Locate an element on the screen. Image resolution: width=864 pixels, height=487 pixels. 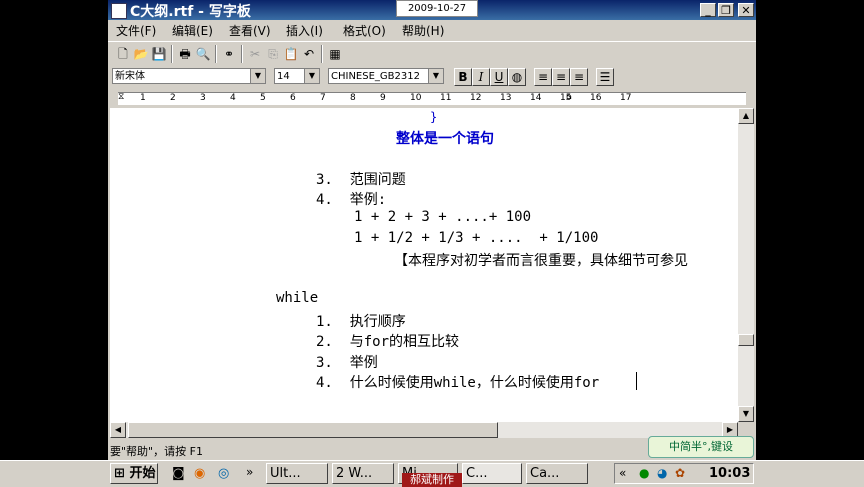
paste-clipboard-icon: 📋 is located at coordinates (291, 54).